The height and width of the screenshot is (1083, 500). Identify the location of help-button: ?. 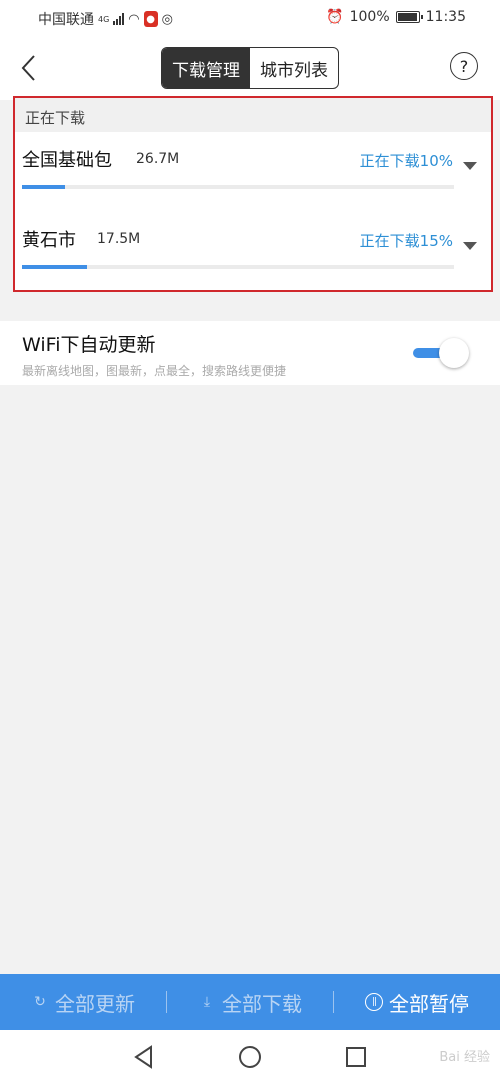
(464, 66).